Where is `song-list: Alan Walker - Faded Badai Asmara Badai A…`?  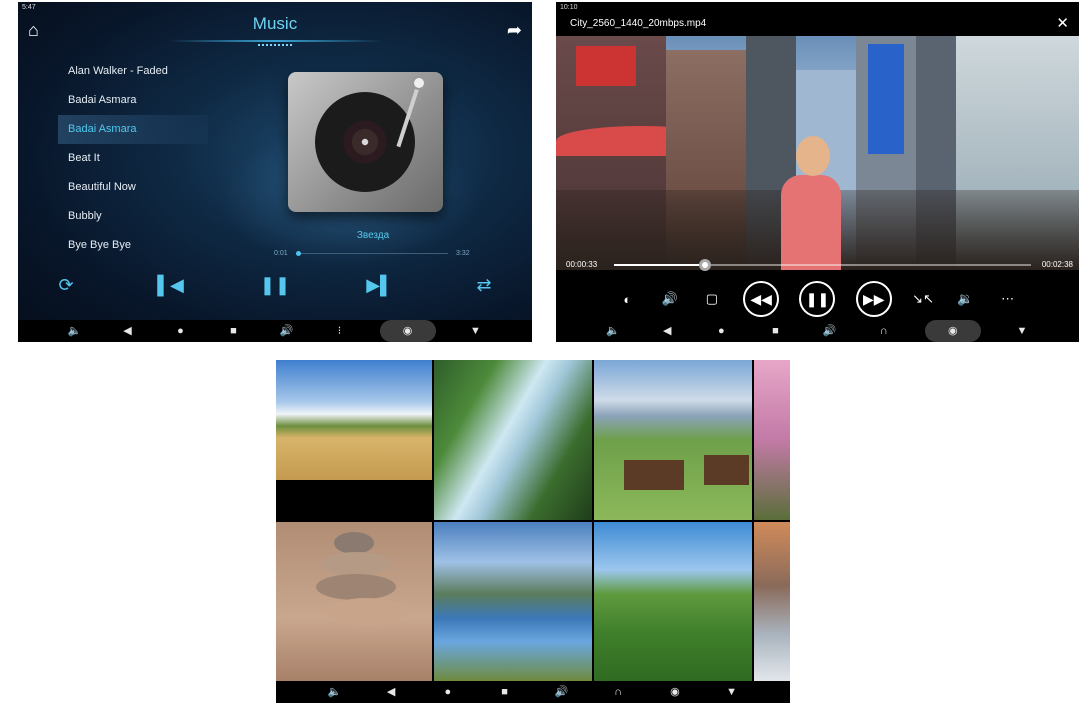
song-list: Alan Walker - Faded Badai Asmara Badai A… is located at coordinates (133, 158).